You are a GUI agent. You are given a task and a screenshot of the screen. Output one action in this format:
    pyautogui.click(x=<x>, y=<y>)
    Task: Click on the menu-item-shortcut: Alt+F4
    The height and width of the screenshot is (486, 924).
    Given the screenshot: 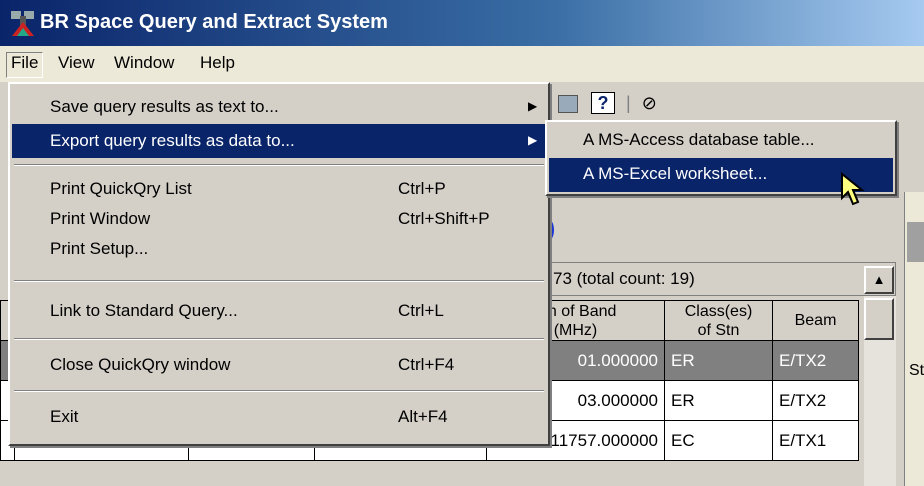 What is the action you would take?
    pyautogui.click(x=423, y=416)
    